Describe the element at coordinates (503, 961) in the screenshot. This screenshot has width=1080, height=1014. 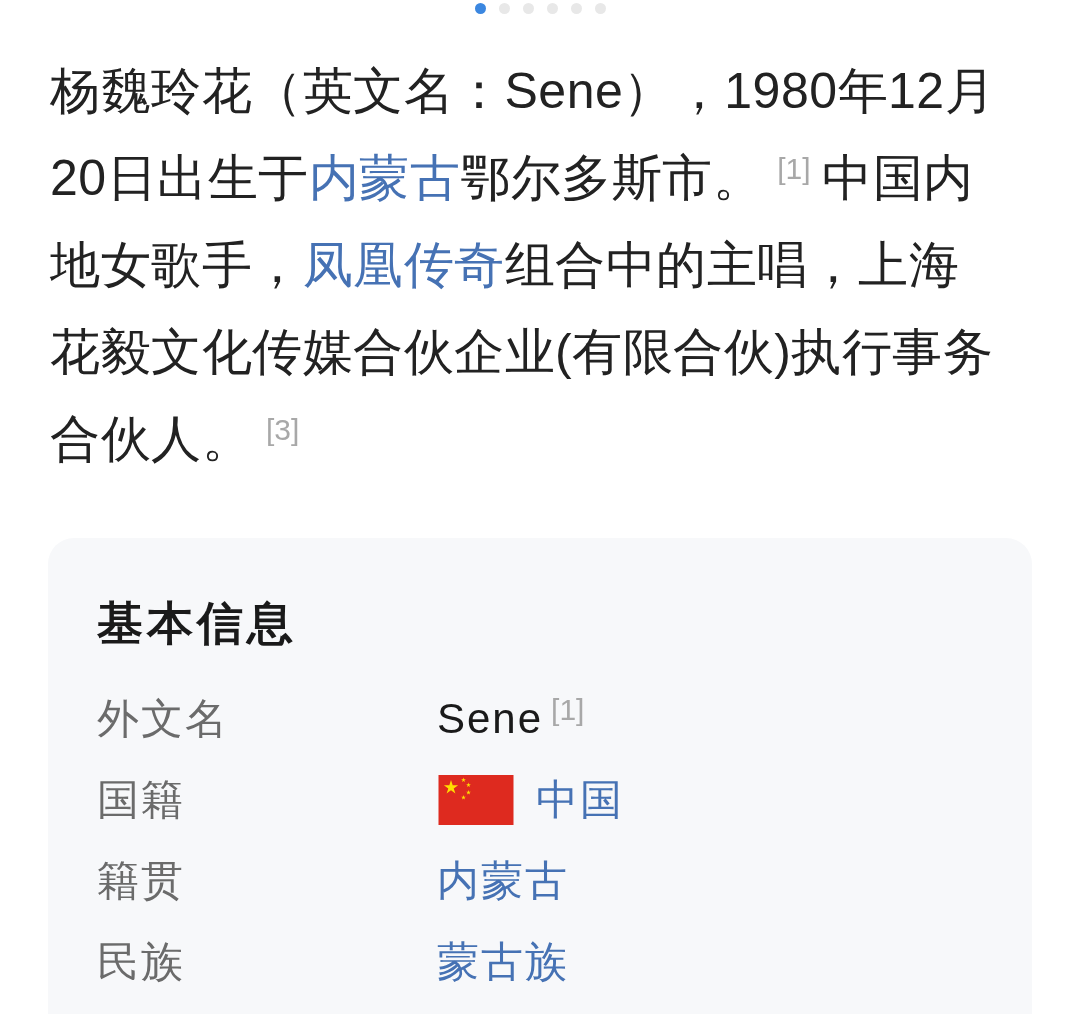
I see `value-link: 蒙古族` at that location.